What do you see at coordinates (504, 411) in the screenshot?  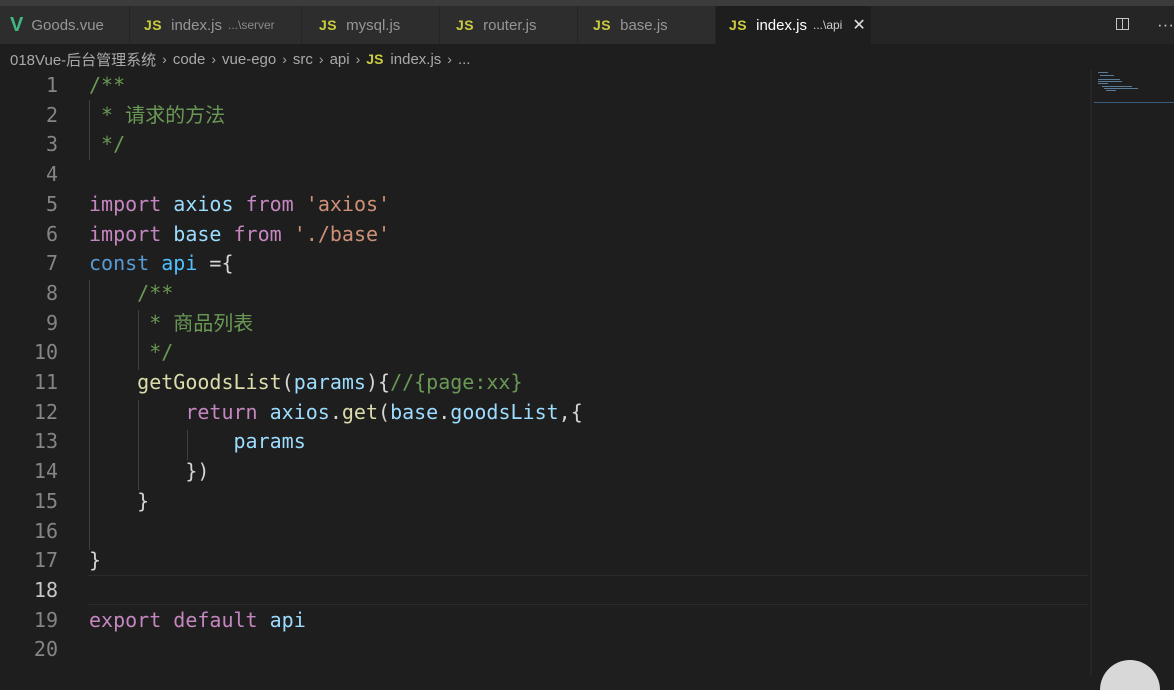 I see `code-token: goodsList` at bounding box center [504, 411].